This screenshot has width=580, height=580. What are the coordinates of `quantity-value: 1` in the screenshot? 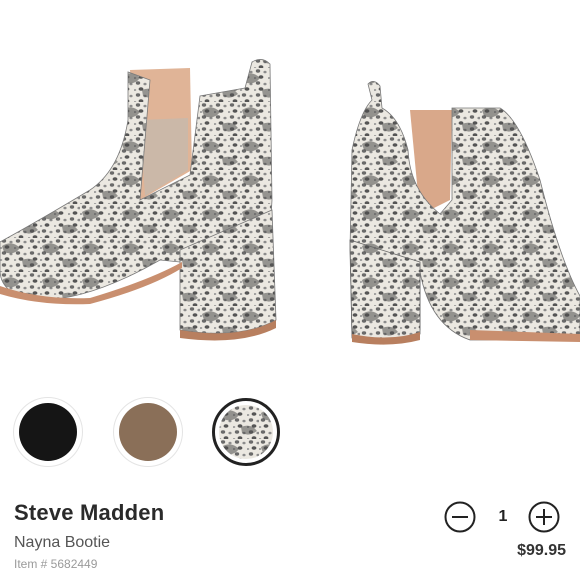 It's located at (503, 516).